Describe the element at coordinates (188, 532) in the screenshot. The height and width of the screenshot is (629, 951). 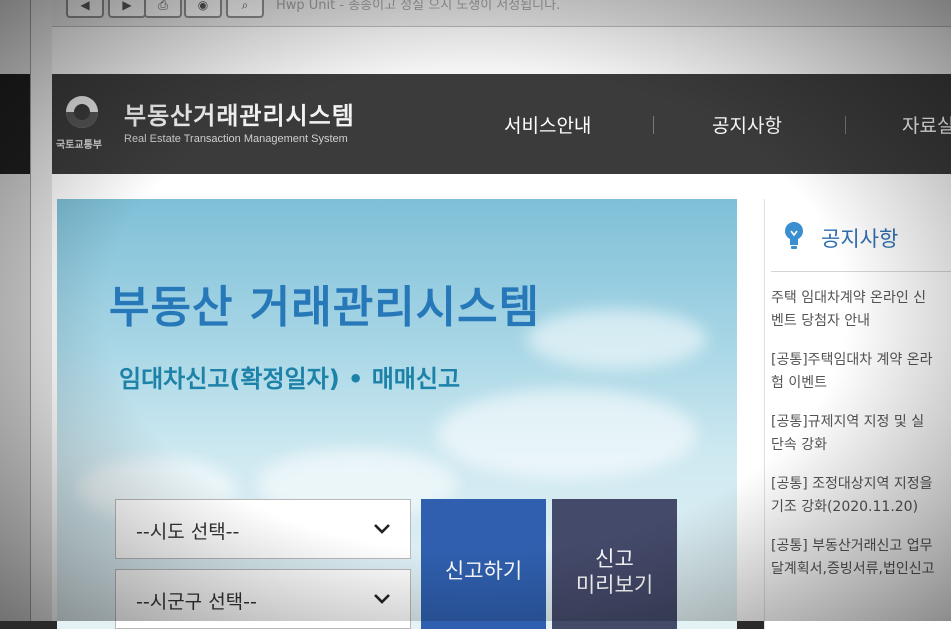
I see `sido-select-value: --시도 선택--` at that location.